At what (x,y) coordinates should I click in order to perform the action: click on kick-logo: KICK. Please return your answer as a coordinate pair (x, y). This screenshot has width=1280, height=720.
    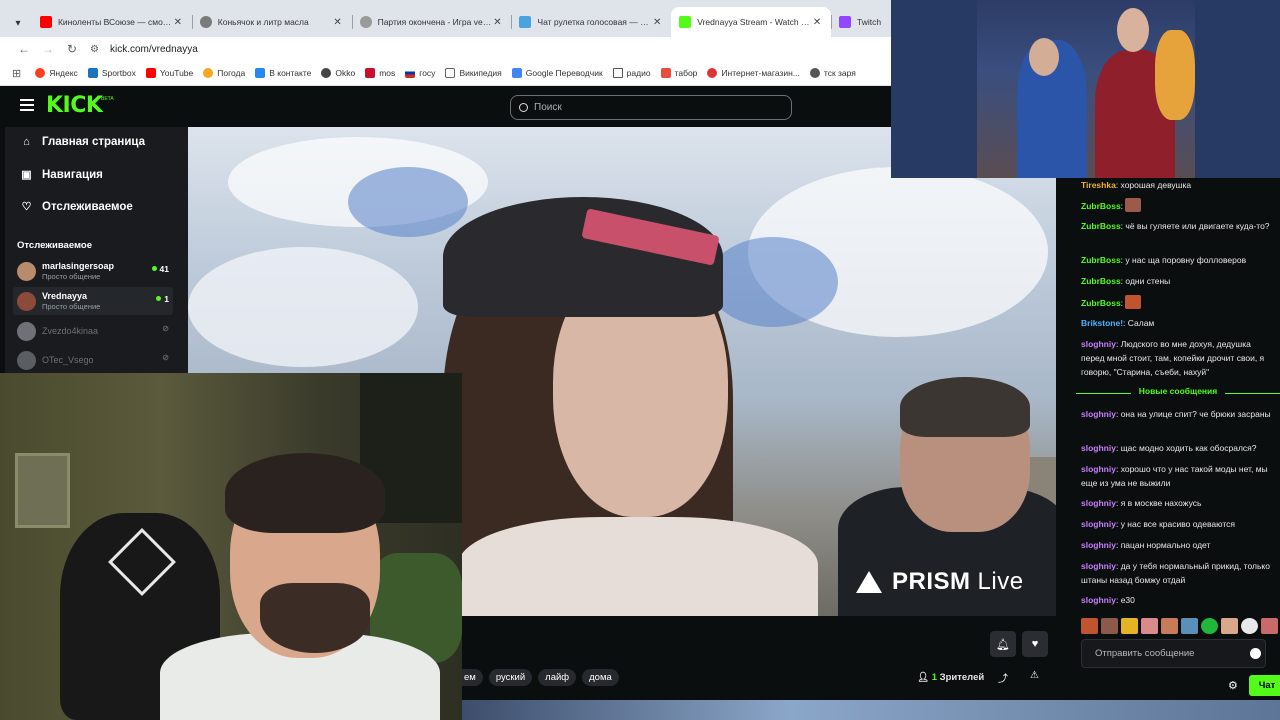
    Looking at the image, I should click on (74, 105).